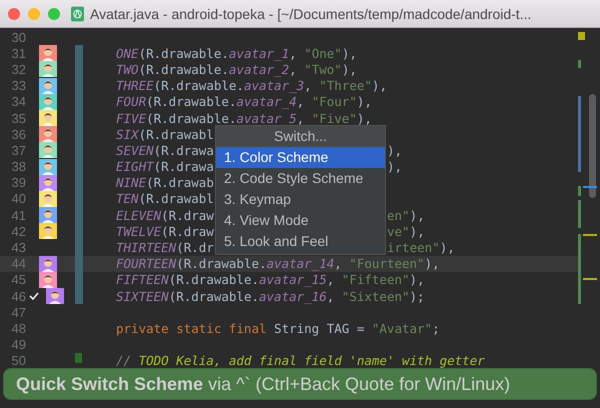  Describe the element at coordinates (270, 280) in the screenshot. I see `code-line: FIFTEEN(R.drawable.avatar_15, "Fifteen"),` at that location.